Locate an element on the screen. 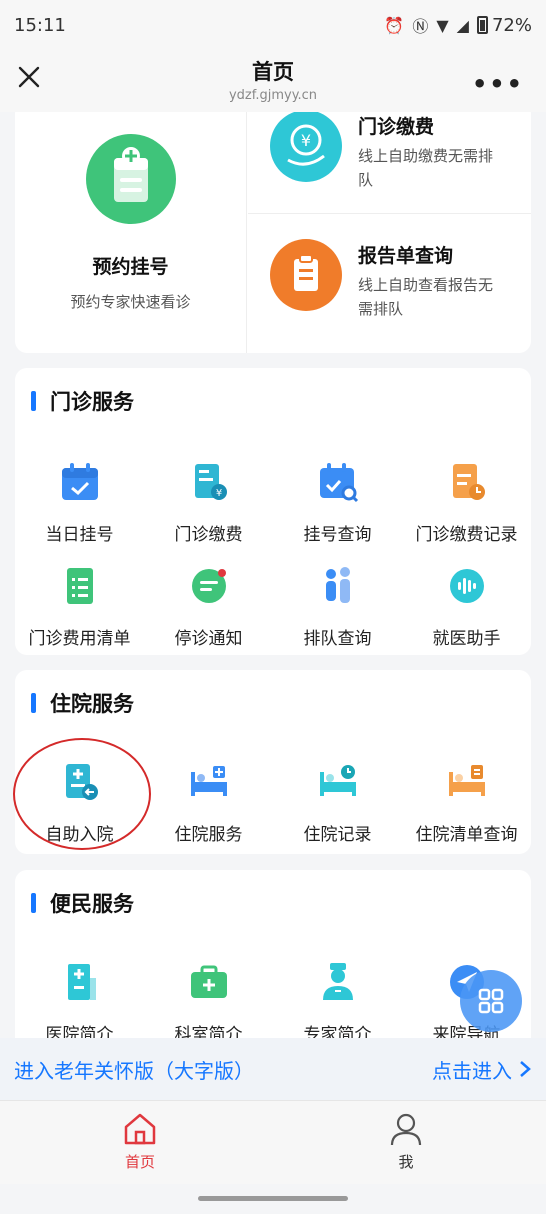 The width and height of the screenshot is (546, 1214). bed-record-icon is located at coordinates (337, 780).